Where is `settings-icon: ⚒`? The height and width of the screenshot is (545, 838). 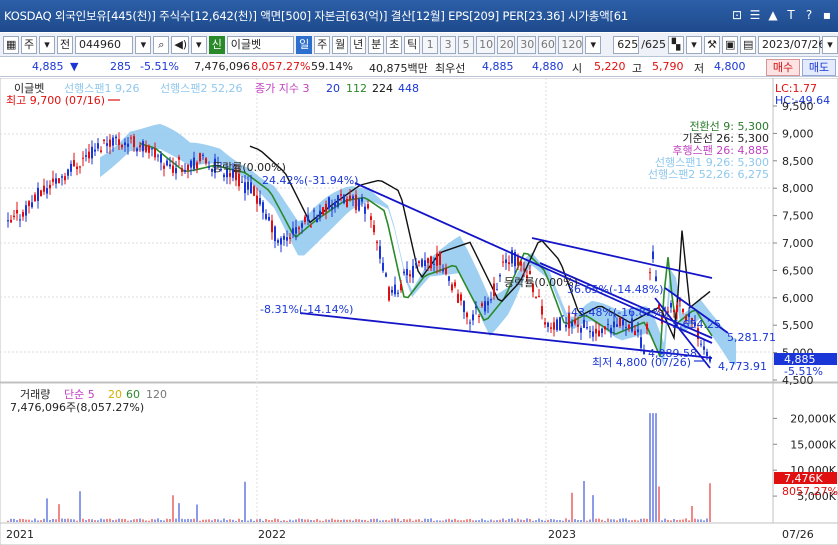 settings-icon: ⚒ is located at coordinates (712, 44).